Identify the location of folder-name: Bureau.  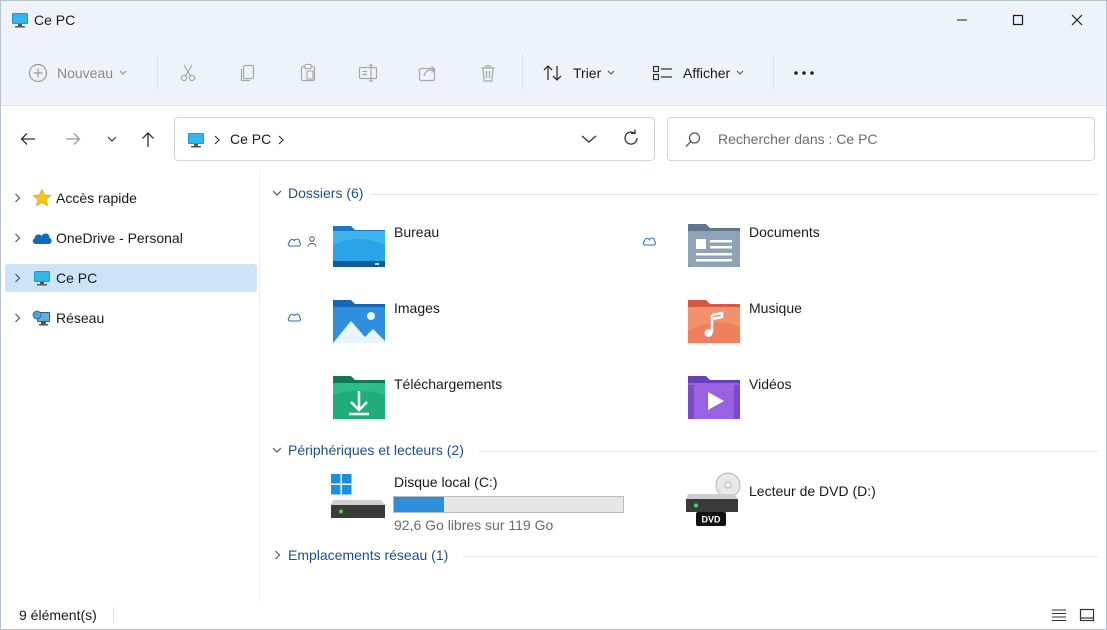
(417, 232).